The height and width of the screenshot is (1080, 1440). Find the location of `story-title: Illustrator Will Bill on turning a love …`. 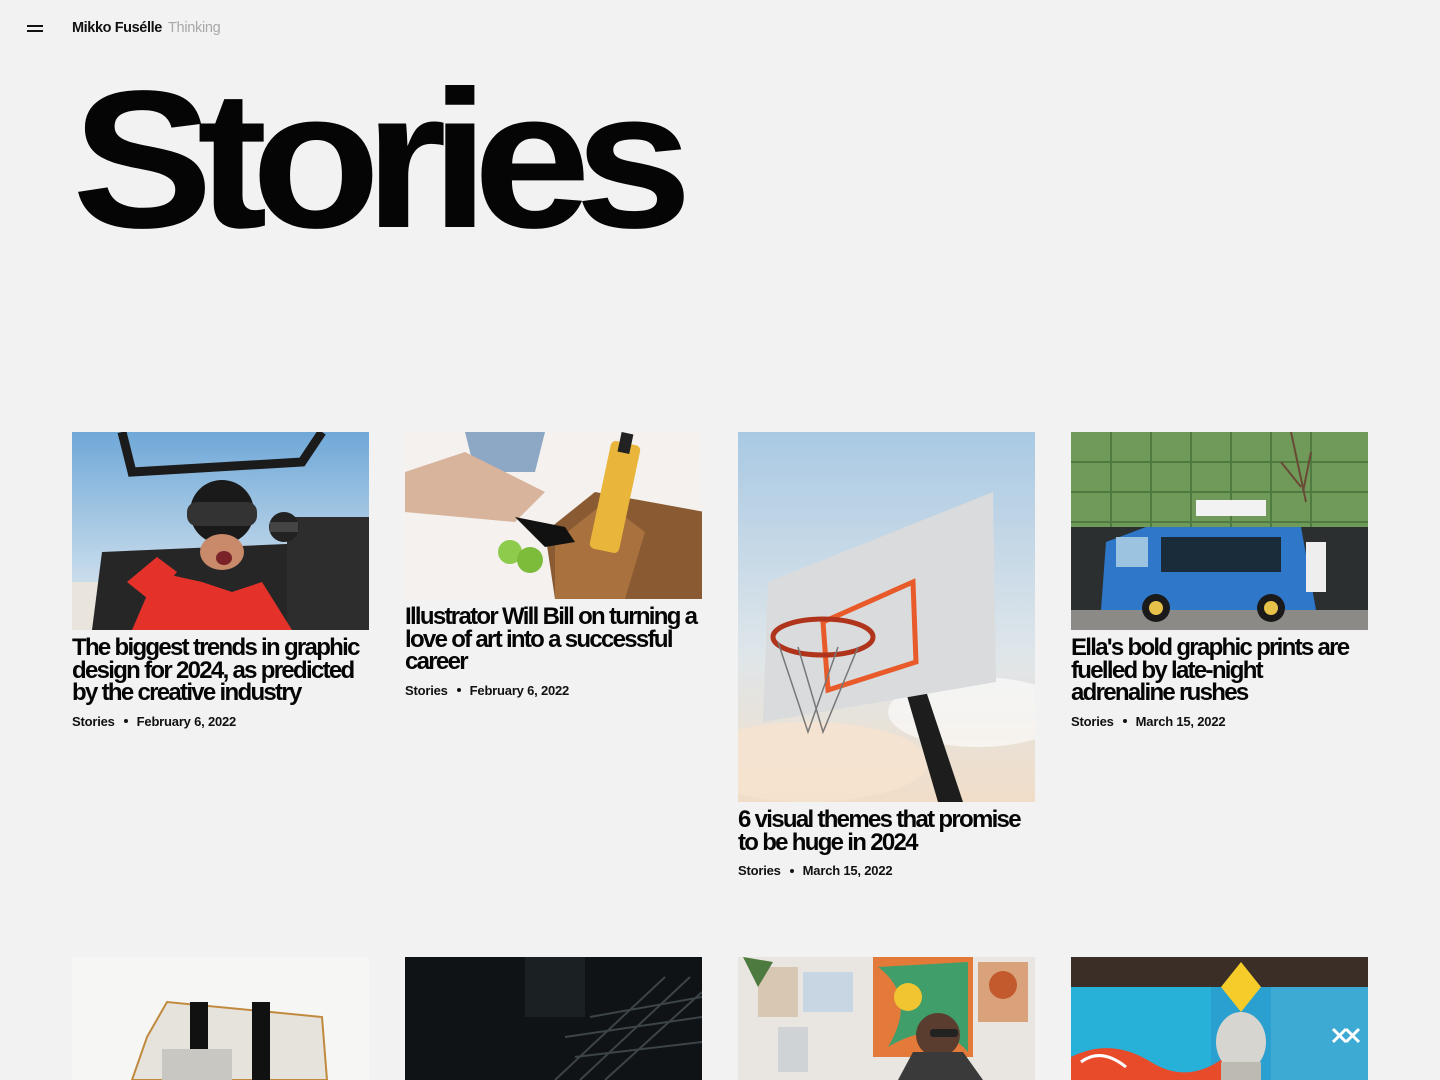

story-title: Illustrator Will Bill on turning a love … is located at coordinates (553, 639).